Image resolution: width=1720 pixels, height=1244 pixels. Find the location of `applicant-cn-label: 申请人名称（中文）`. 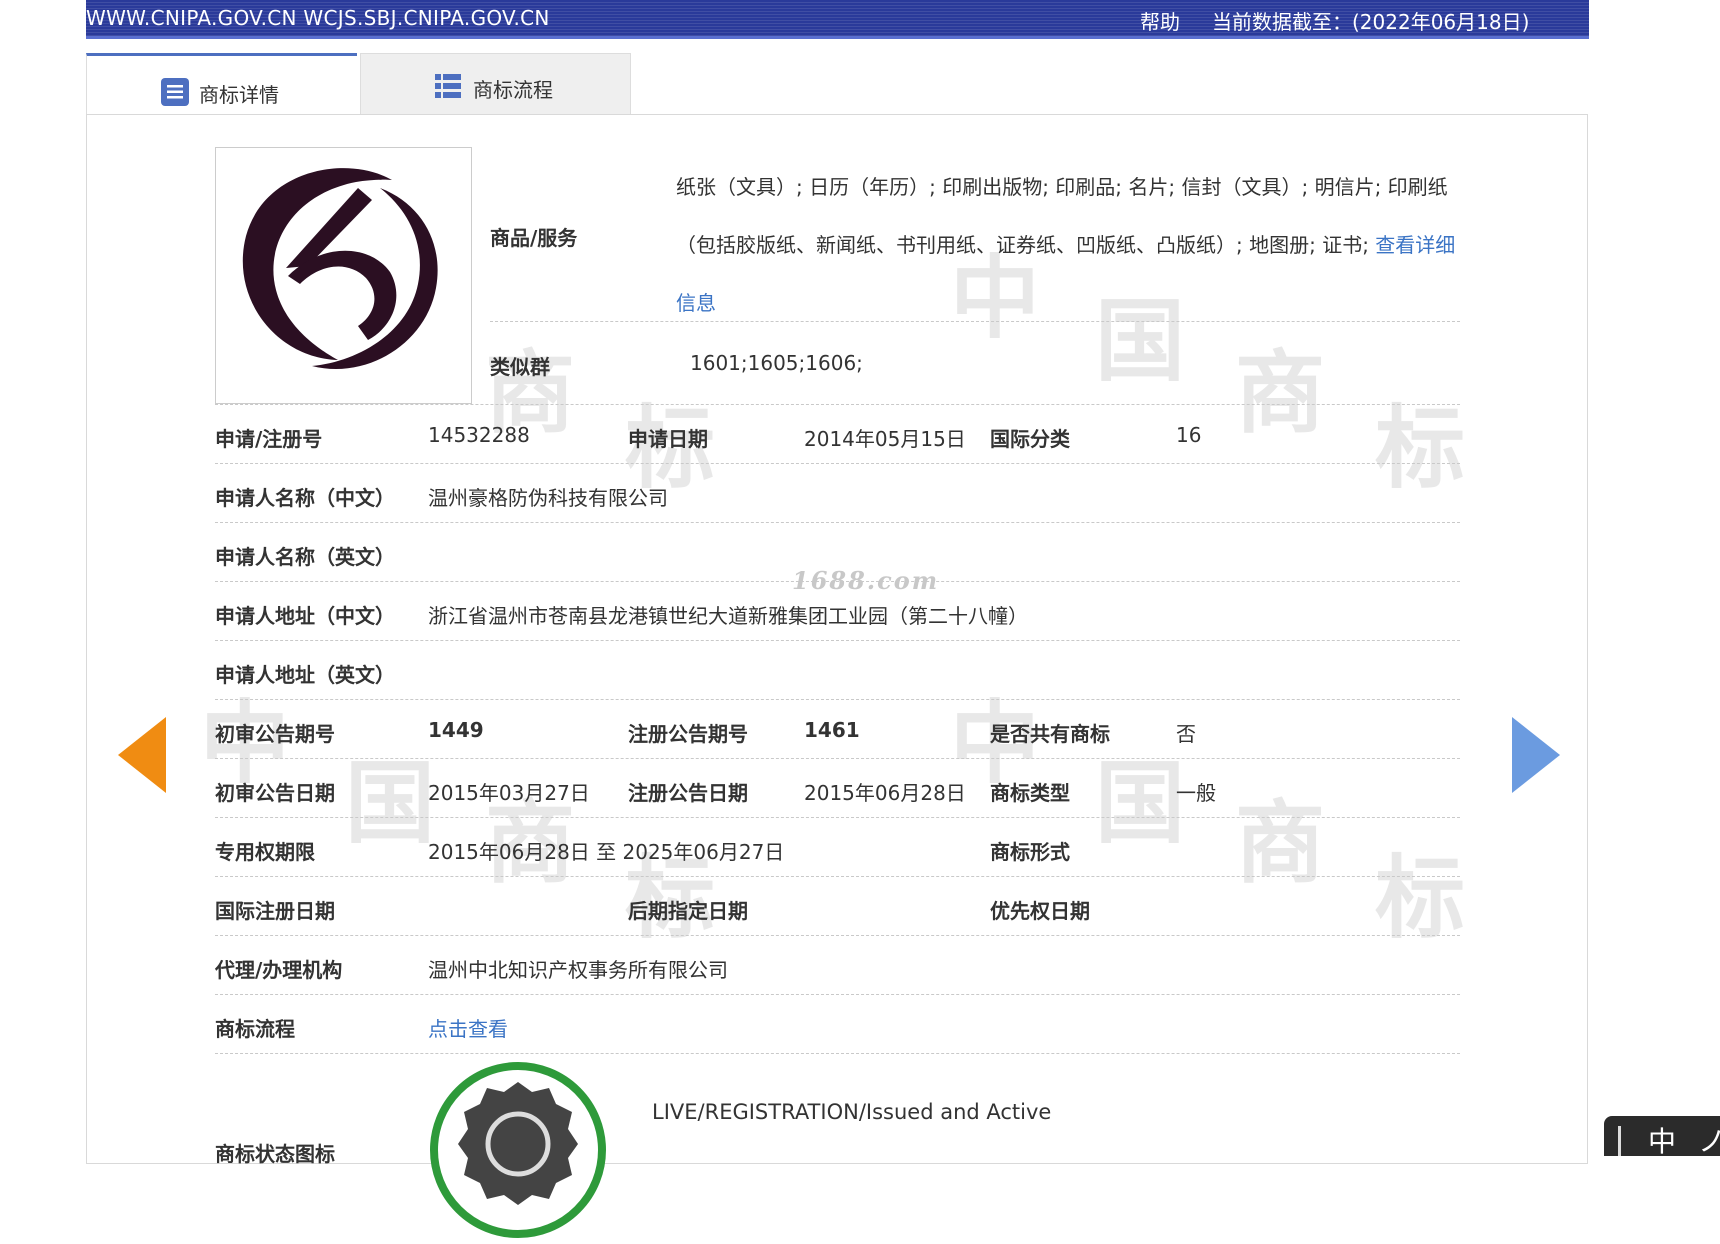

applicant-cn-label: 申请人名称（中文） is located at coordinates (305, 498).